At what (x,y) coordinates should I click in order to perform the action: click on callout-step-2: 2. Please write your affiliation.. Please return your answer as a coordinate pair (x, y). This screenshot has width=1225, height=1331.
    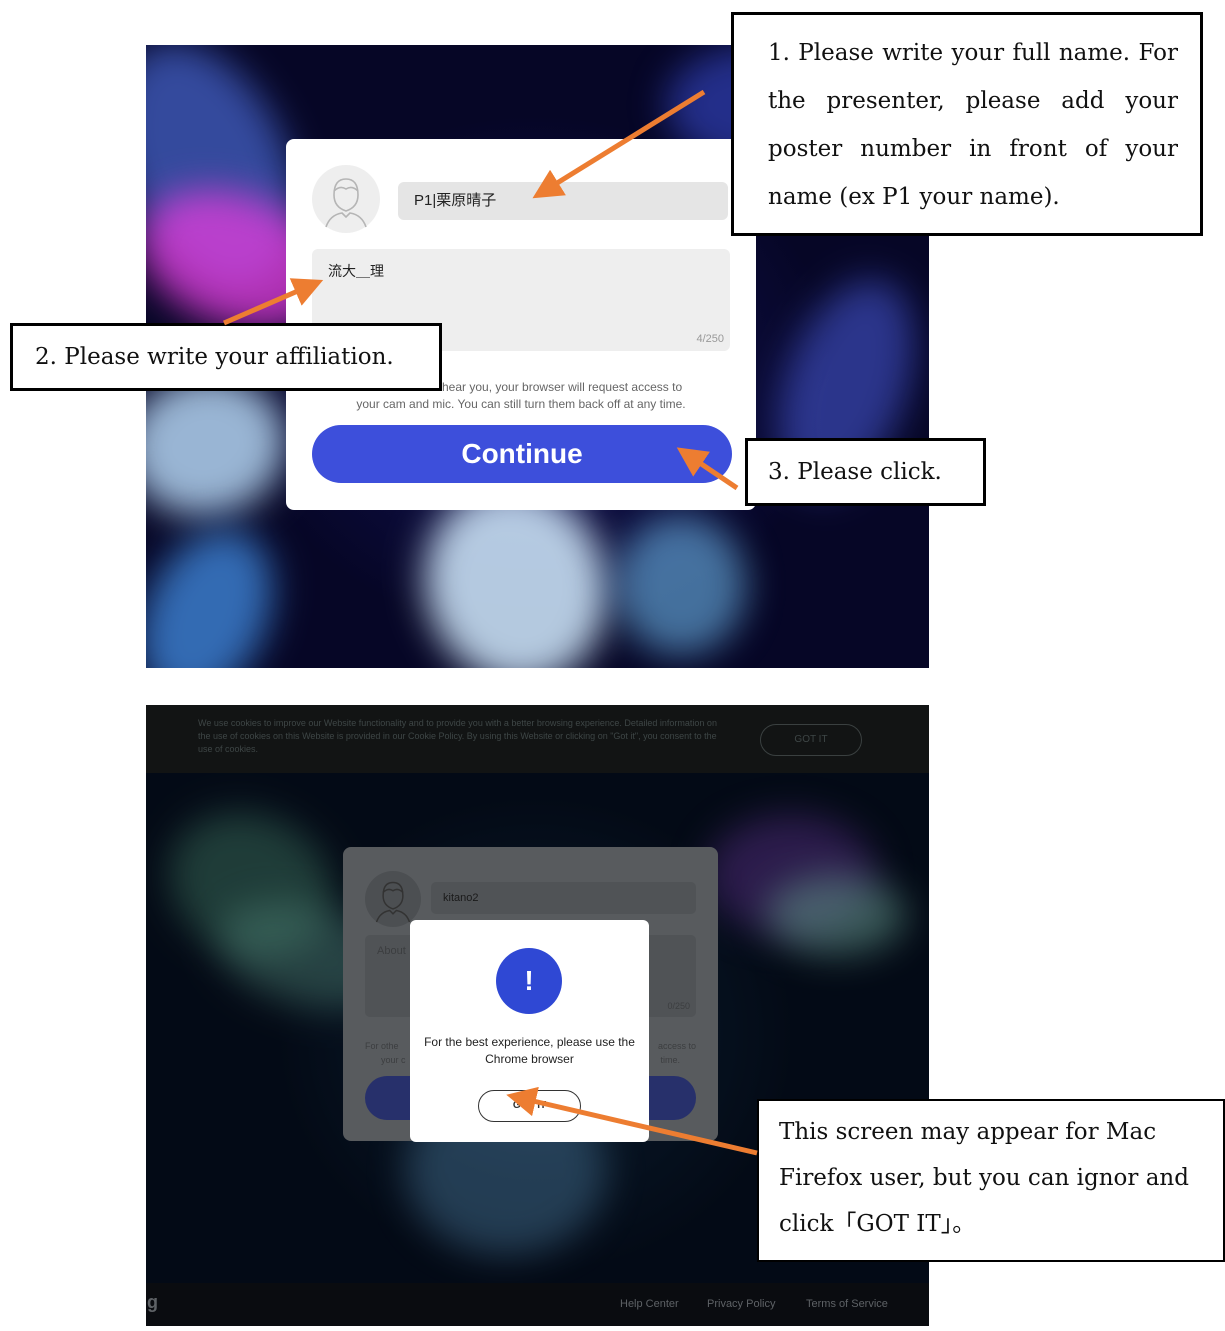
    Looking at the image, I should click on (226, 357).